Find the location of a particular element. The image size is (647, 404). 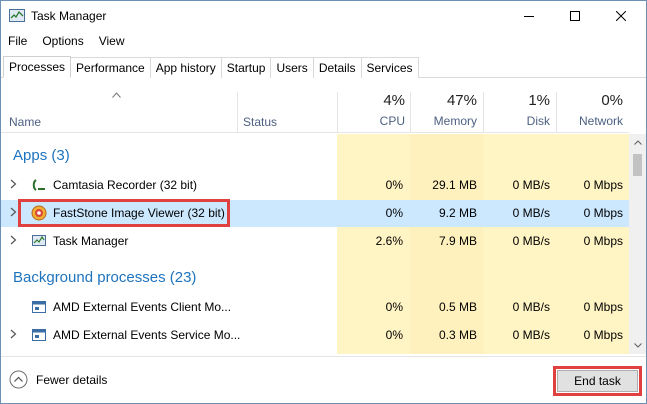

column-separator is located at coordinates (237, 112).